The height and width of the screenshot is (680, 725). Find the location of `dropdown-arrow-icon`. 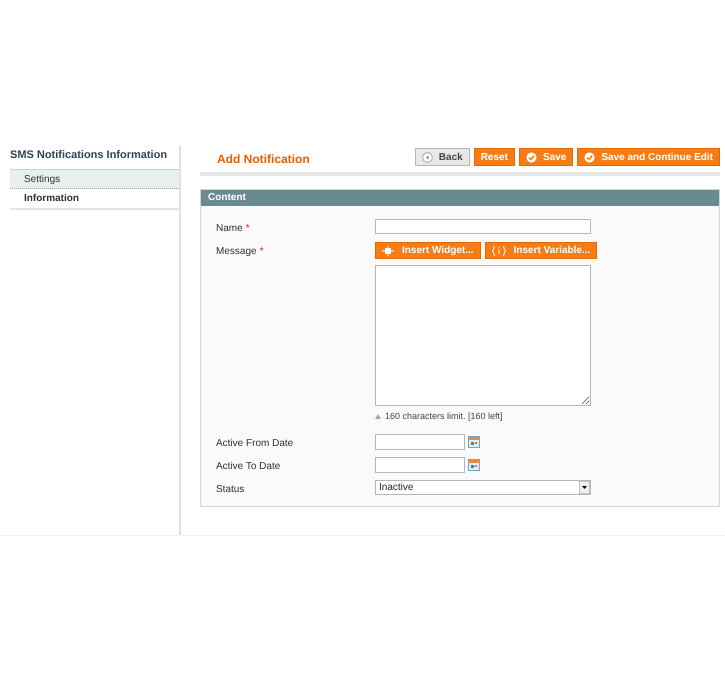

dropdown-arrow-icon is located at coordinates (584, 487).